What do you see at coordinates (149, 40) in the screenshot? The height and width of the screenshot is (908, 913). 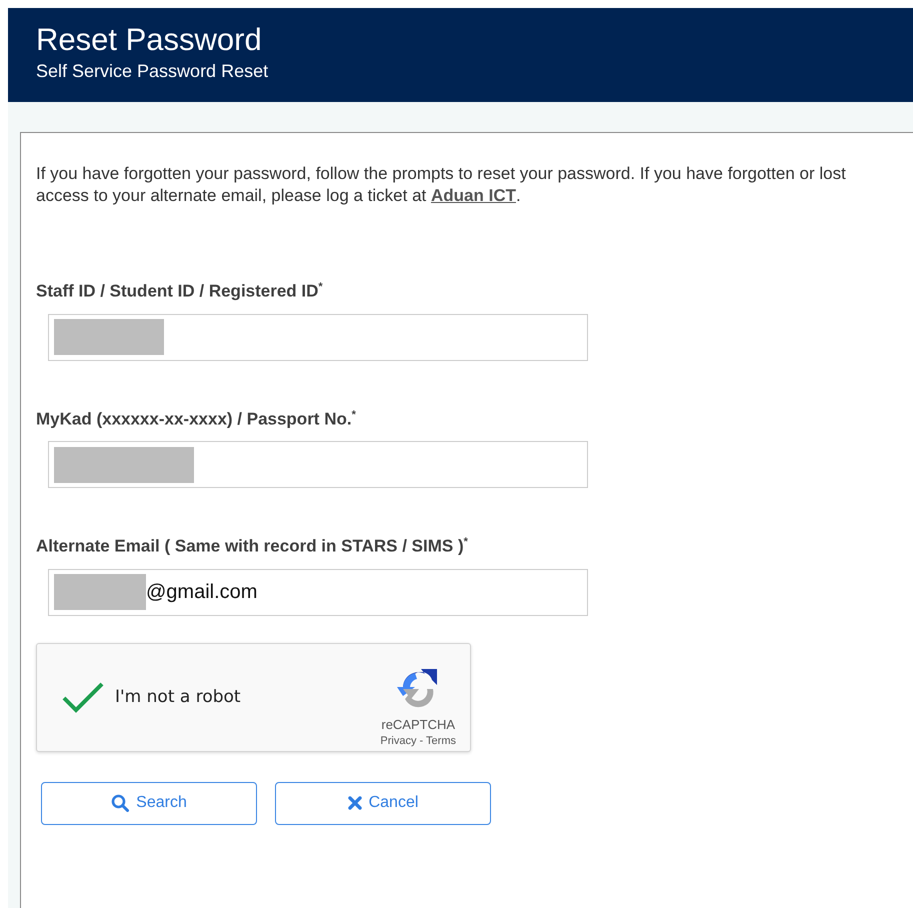 I see `page-title: Reset Password` at bounding box center [149, 40].